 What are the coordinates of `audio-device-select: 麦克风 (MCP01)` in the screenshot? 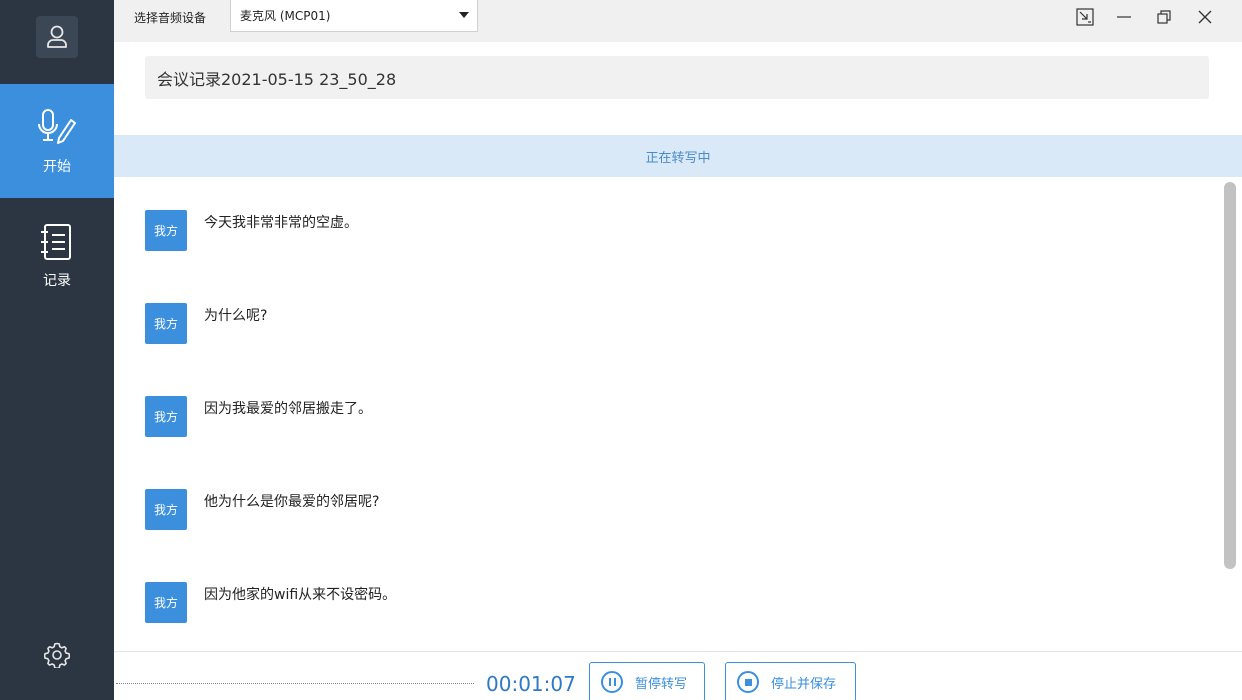 It's located at (354, 16).